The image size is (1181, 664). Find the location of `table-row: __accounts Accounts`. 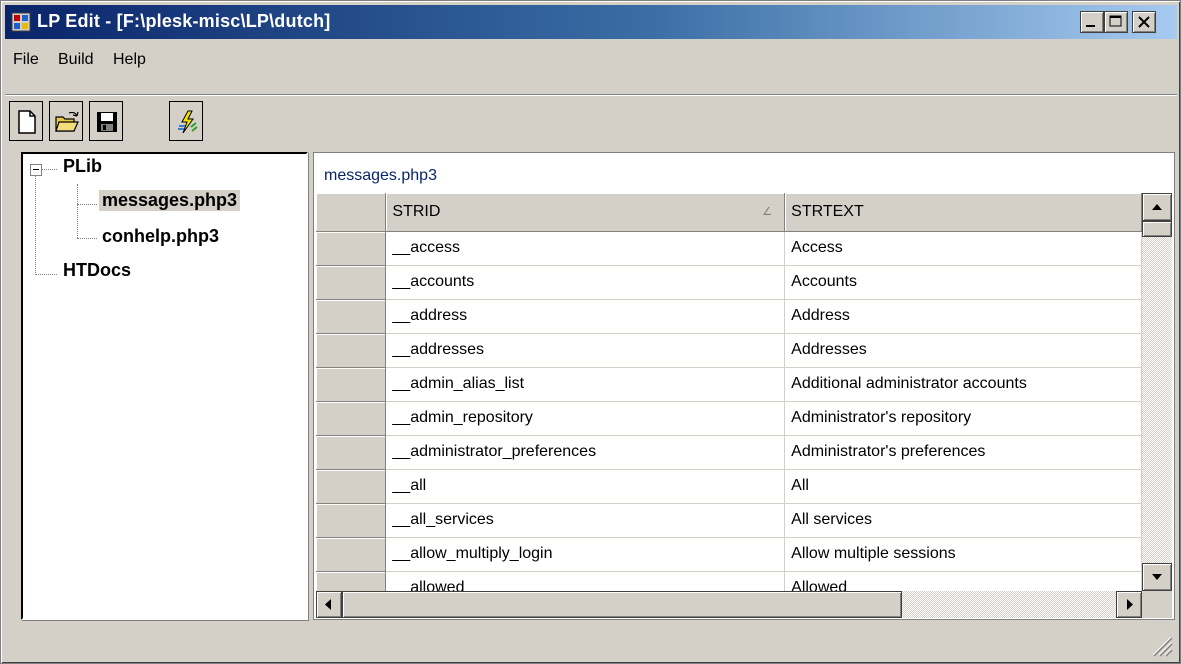

table-row: __accounts Accounts is located at coordinates (729, 282).